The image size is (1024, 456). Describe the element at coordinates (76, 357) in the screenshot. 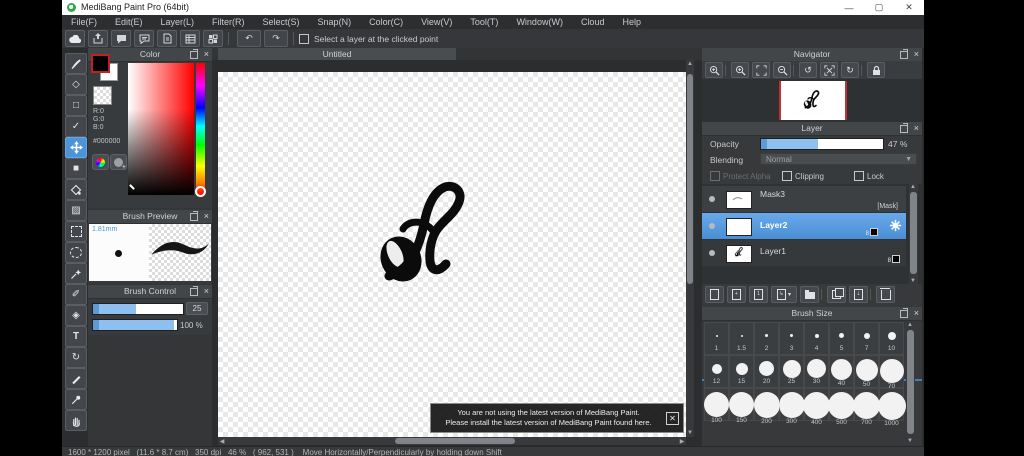

I see `rotate-tool: ↻` at that location.